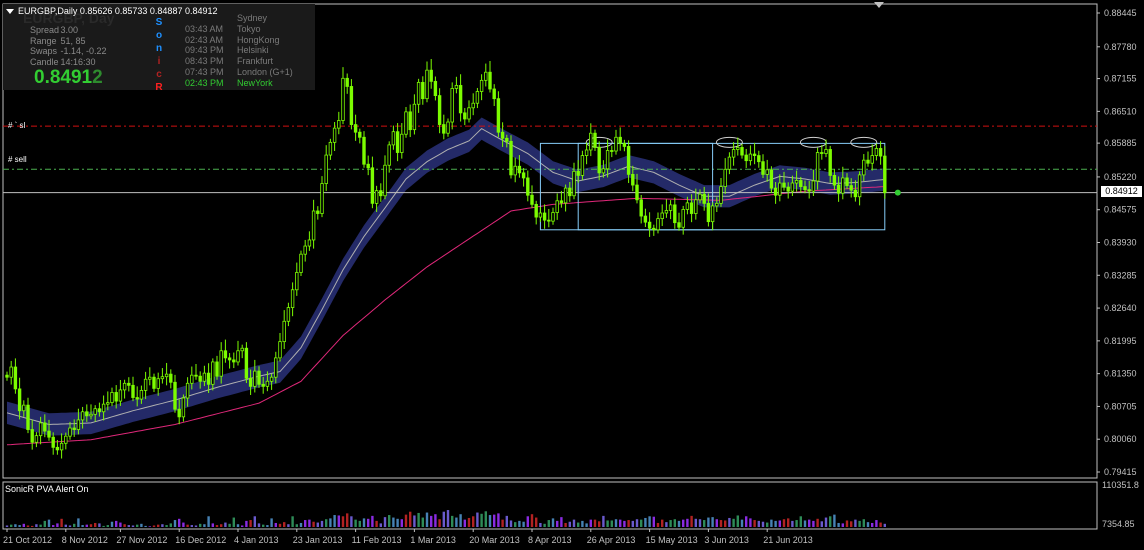 The width and height of the screenshot is (1144, 550). Describe the element at coordinates (239, 61) in the screenshot. I see `session-row: 08:43 PM Frankfurt` at that location.